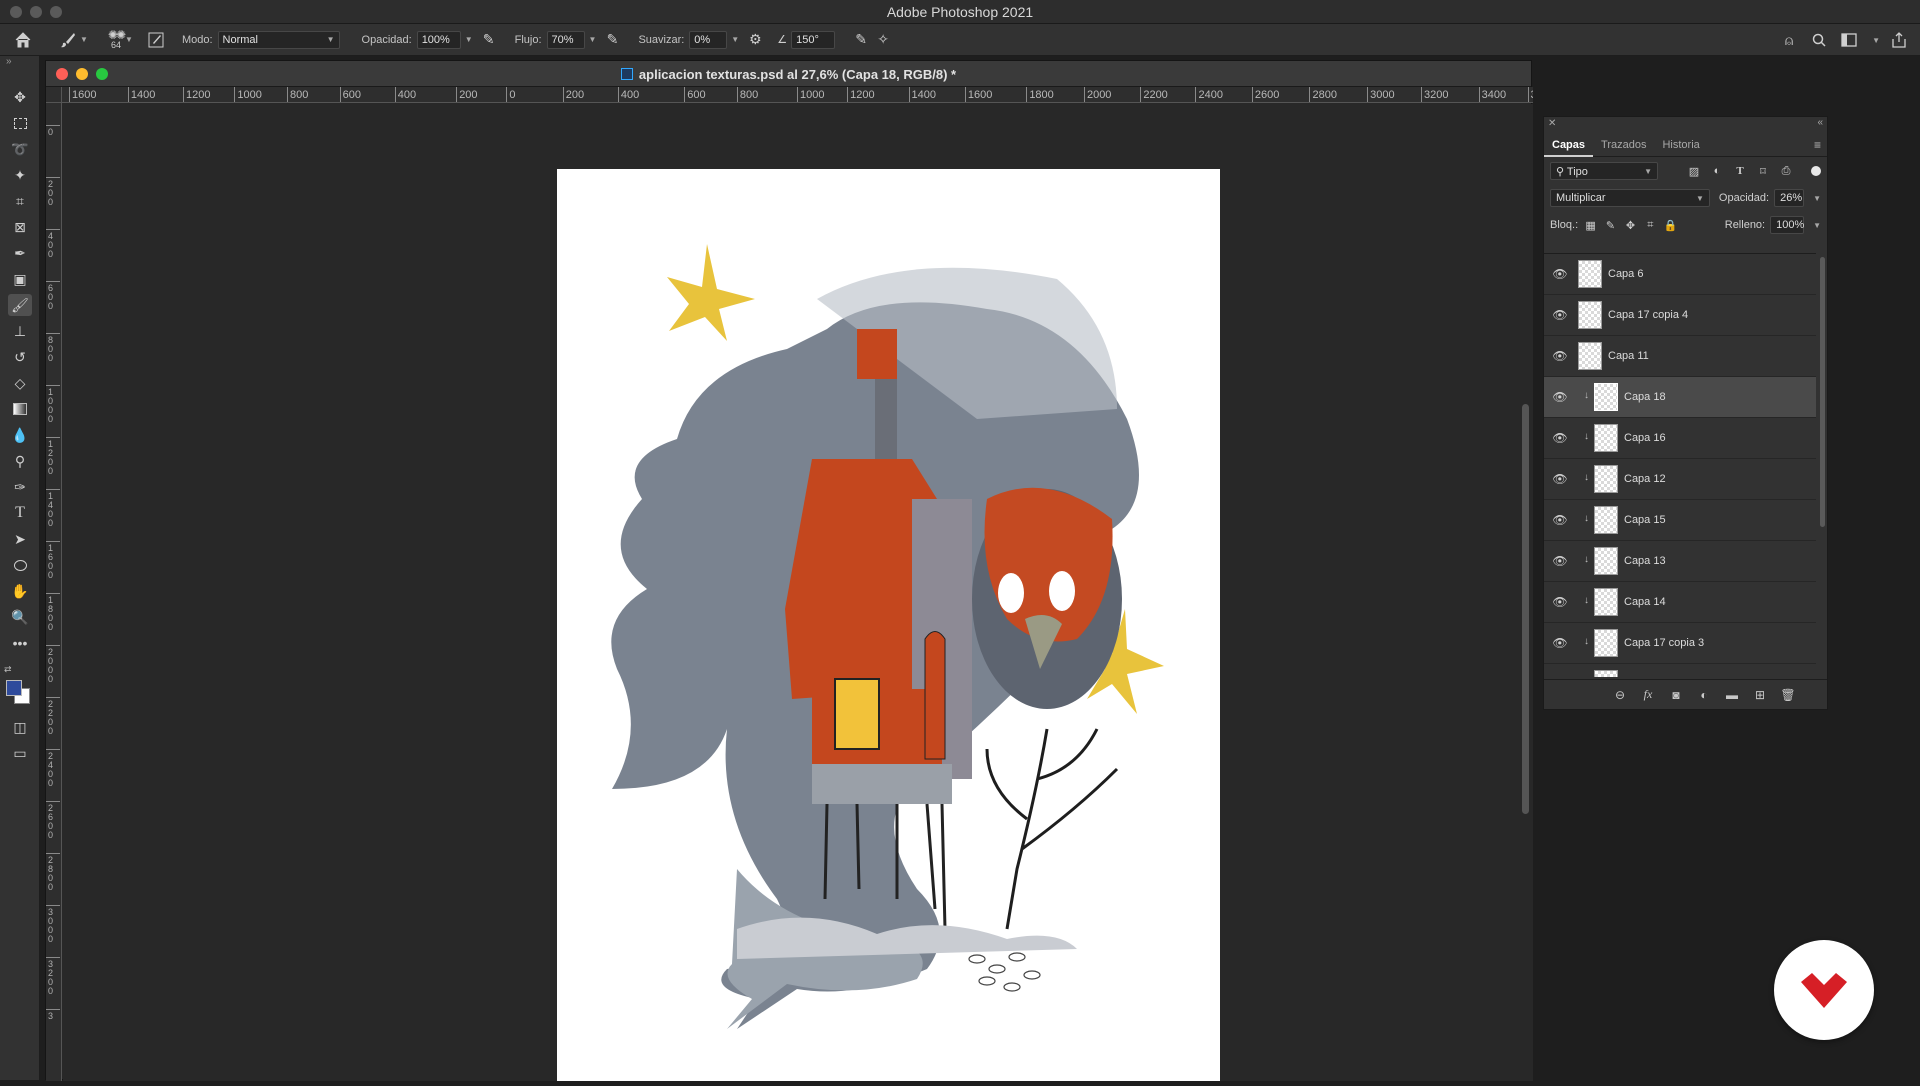 Image resolution: width=1920 pixels, height=1086 pixels. What do you see at coordinates (1680, 520) in the screenshot?
I see `layer-row: 👁 ↓ Capa 15` at bounding box center [1680, 520].